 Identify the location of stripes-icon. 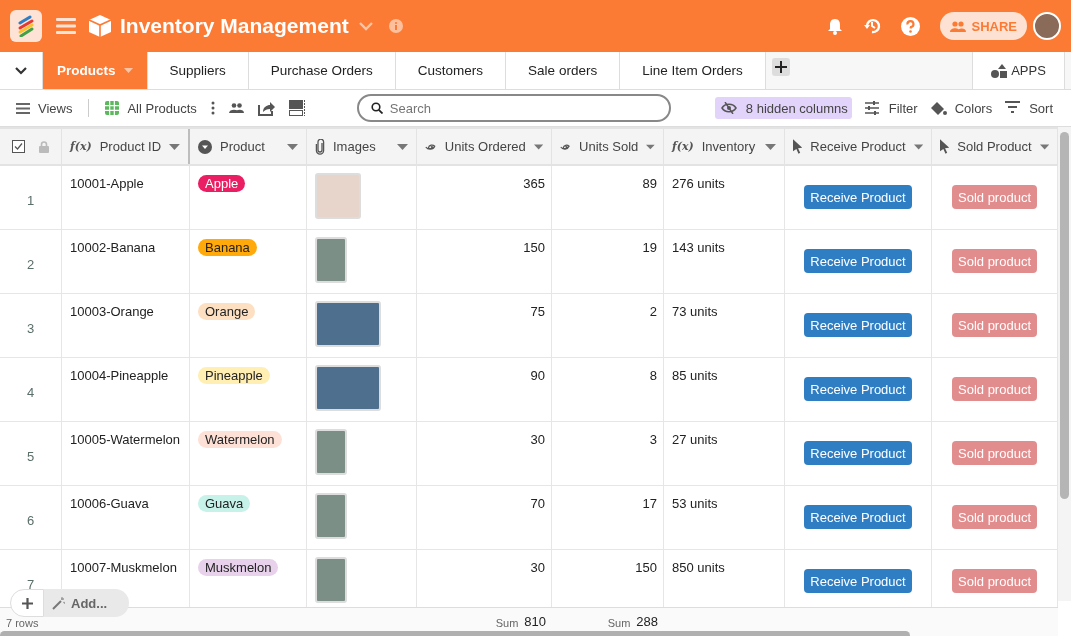
(26, 26).